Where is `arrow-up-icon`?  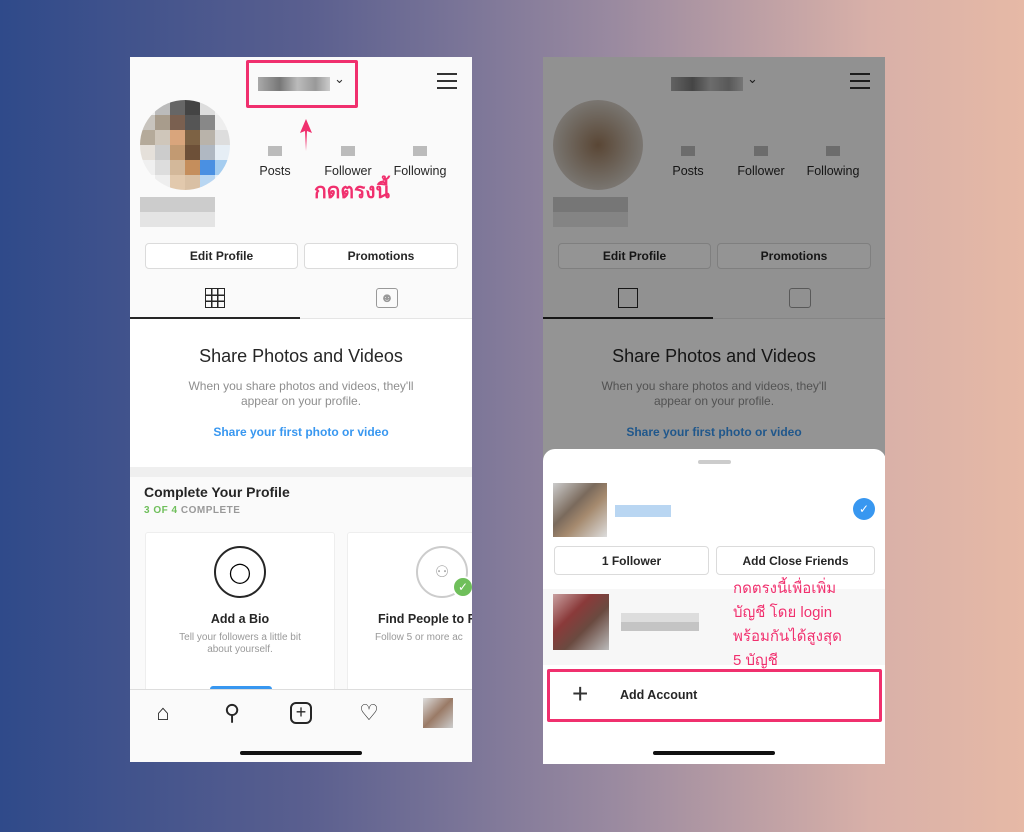
arrow-up-icon is located at coordinates (306, 135).